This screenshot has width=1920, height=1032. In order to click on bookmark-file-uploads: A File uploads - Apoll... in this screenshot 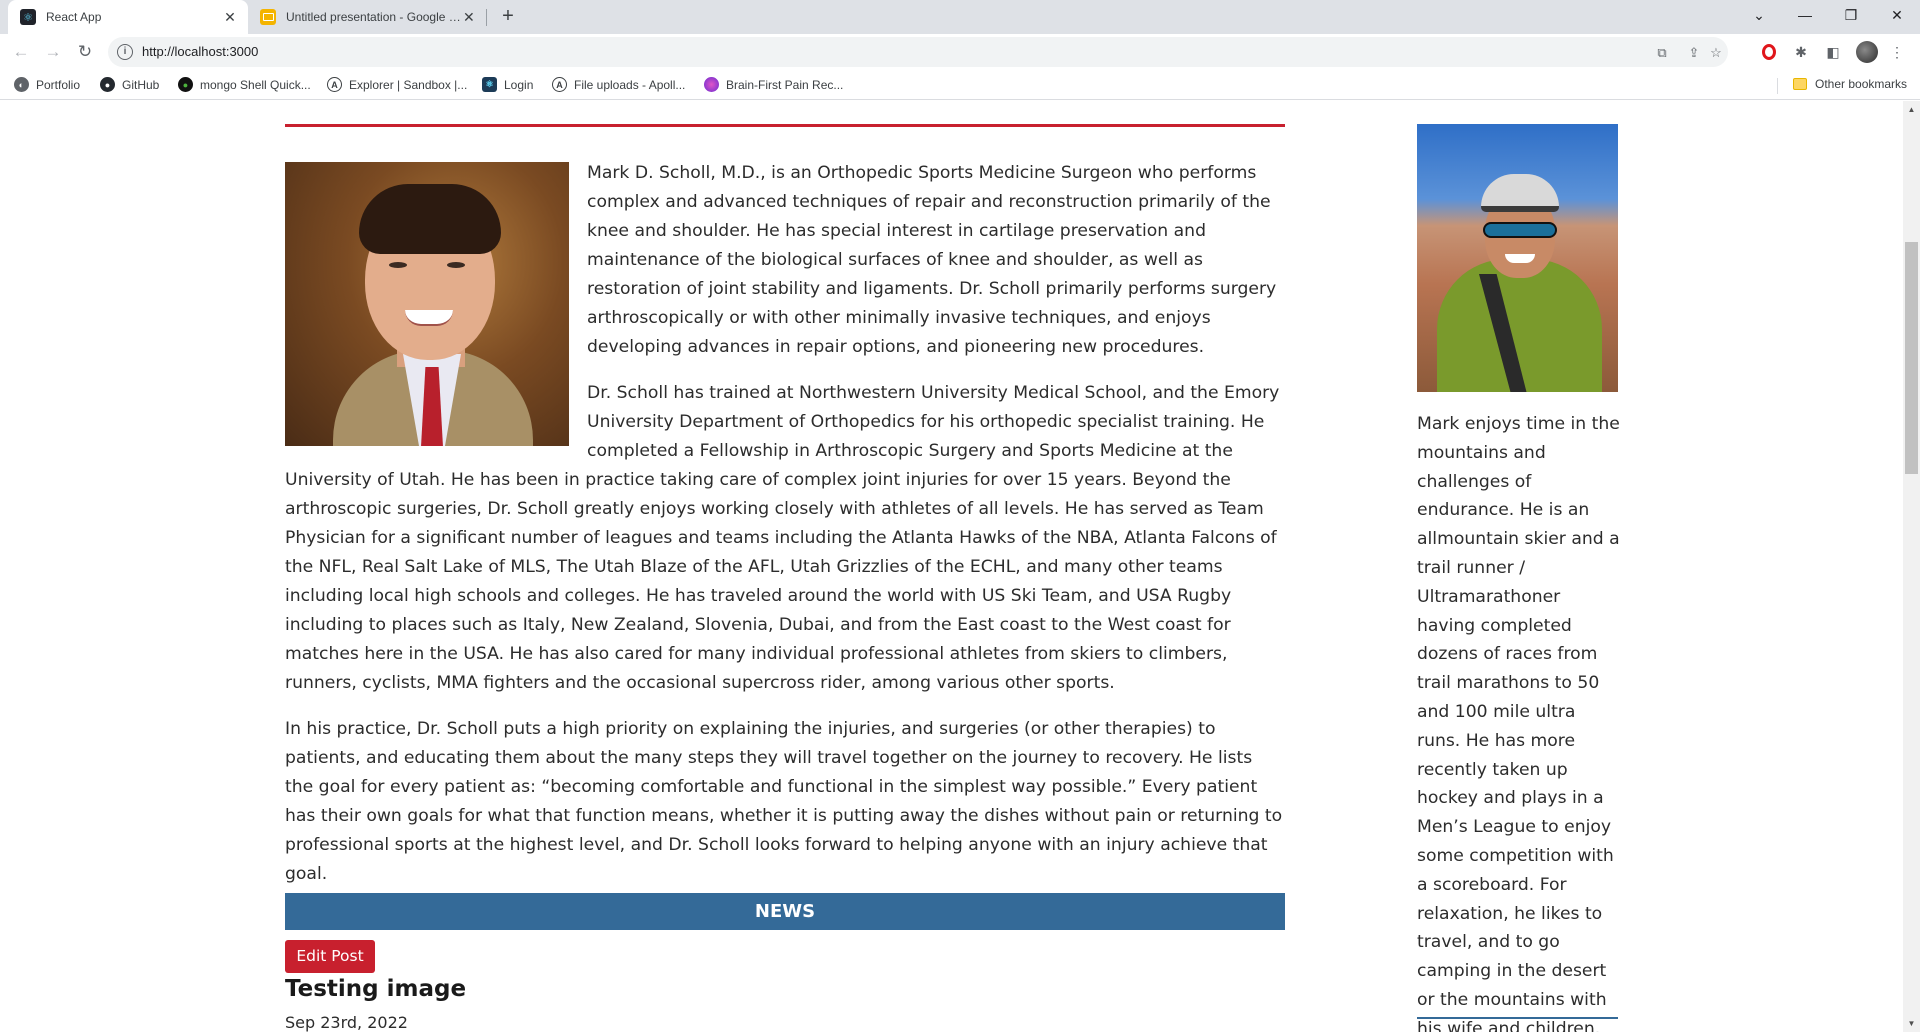, I will do `click(618, 84)`.